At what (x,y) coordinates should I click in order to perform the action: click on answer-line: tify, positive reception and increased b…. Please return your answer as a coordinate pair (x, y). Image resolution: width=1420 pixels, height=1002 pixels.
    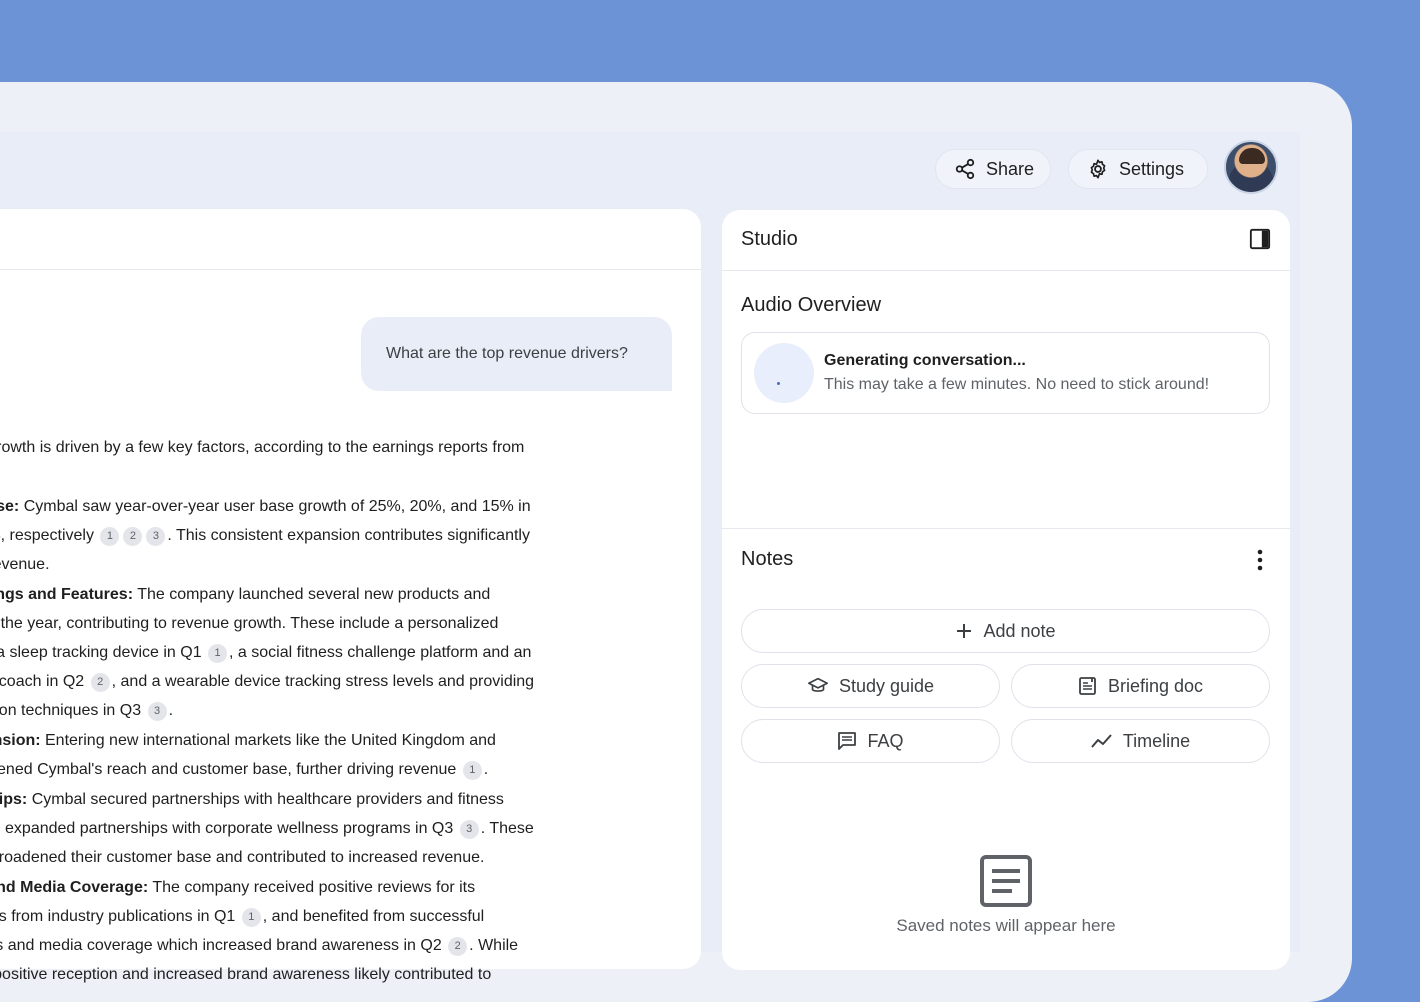
    Looking at the image, I should click on (302, 974).